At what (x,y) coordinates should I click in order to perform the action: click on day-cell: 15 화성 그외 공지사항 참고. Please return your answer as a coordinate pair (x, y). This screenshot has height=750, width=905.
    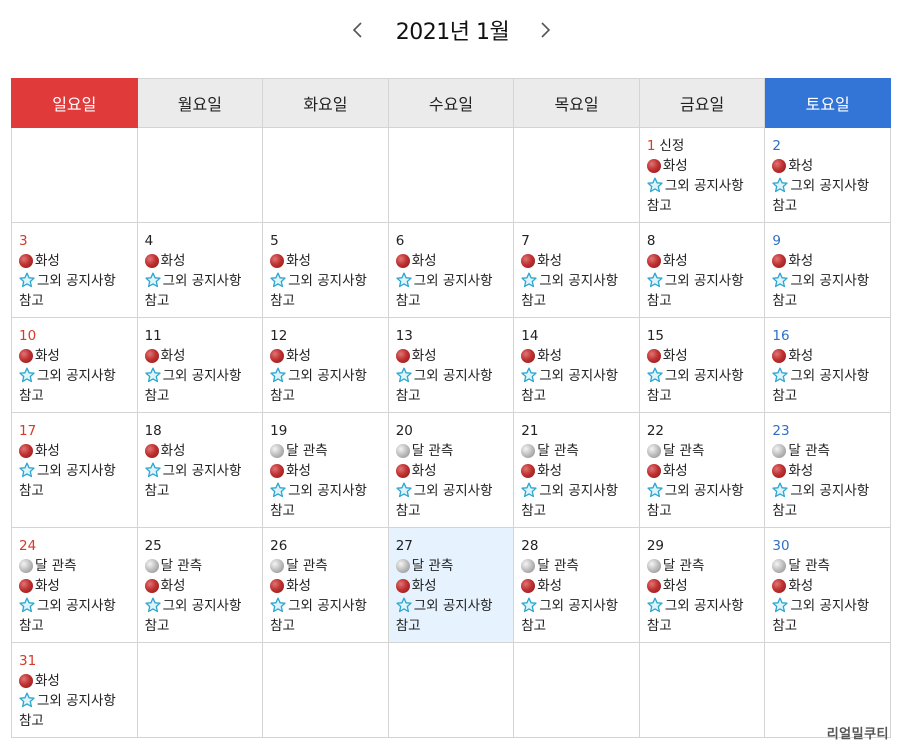
    Looking at the image, I should click on (702, 365).